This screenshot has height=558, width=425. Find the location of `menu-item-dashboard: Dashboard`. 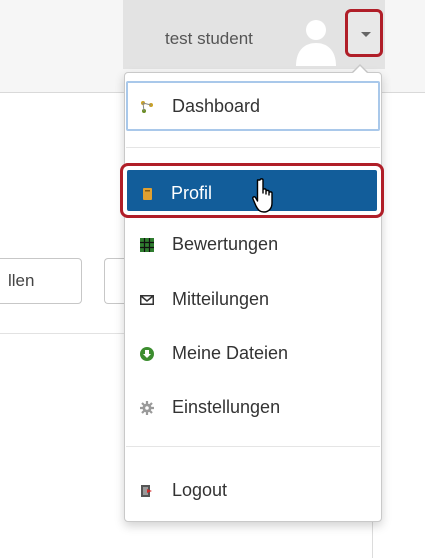

menu-item-dashboard: Dashboard is located at coordinates (253, 106).